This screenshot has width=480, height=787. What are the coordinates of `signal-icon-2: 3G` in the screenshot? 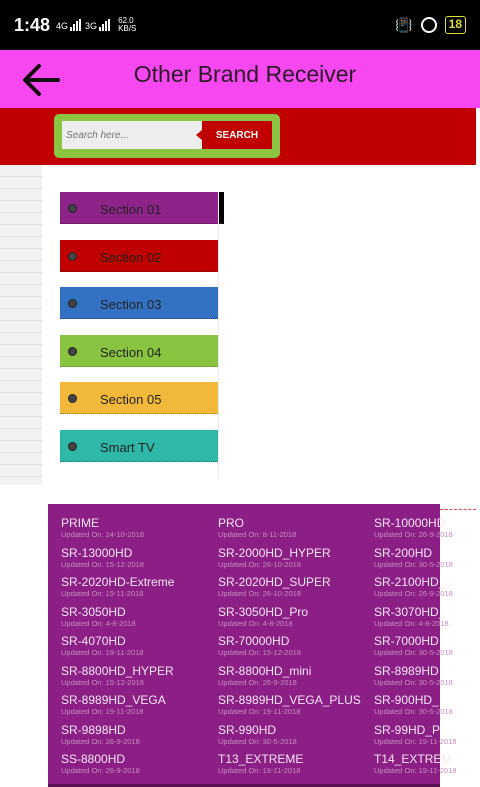 It's located at (98, 25).